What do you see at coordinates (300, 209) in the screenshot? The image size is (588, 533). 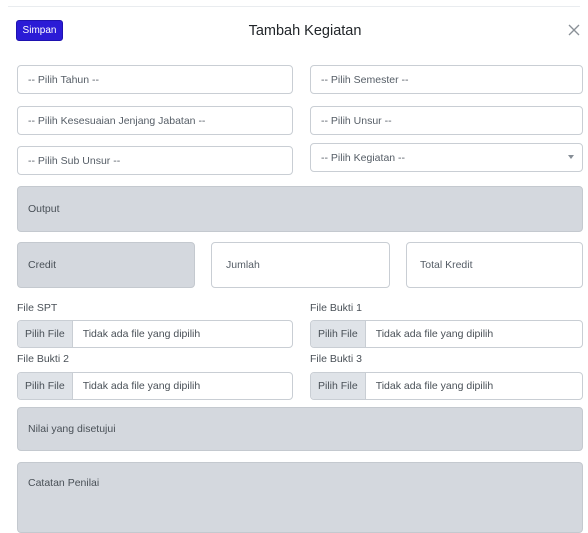 I see `output-field: Output` at bounding box center [300, 209].